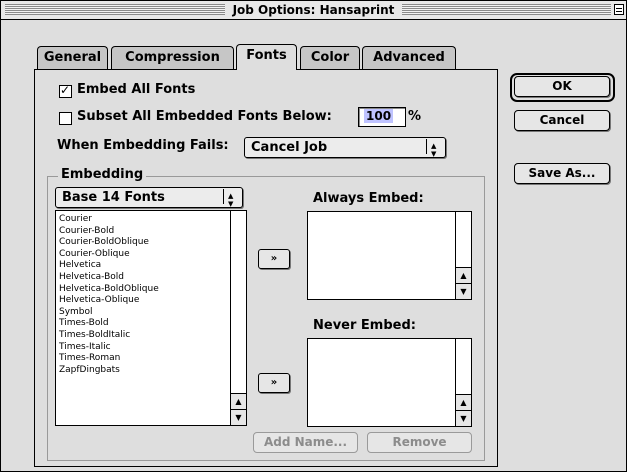  Describe the element at coordinates (142, 371) in the screenshot. I see `font-list-item: ZapfDingbats` at that location.